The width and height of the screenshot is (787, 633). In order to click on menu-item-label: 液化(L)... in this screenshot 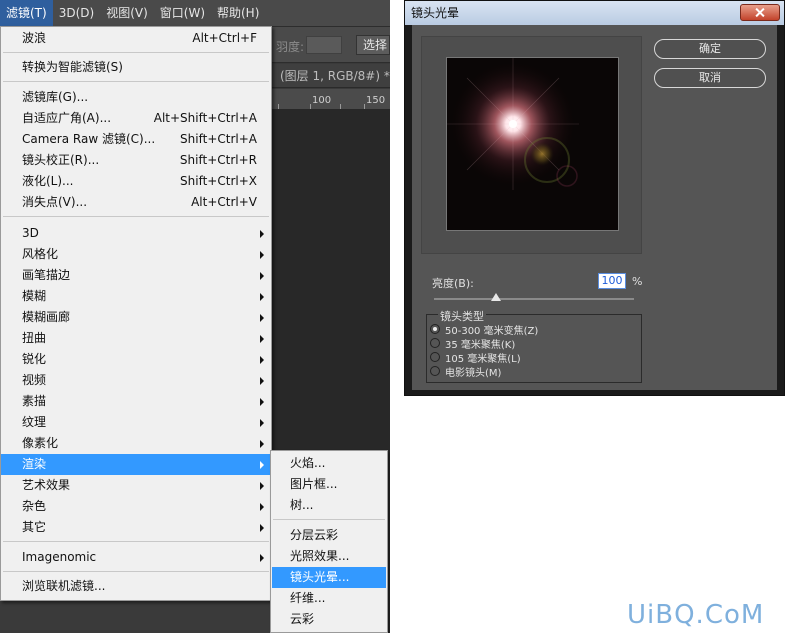, I will do `click(48, 181)`.